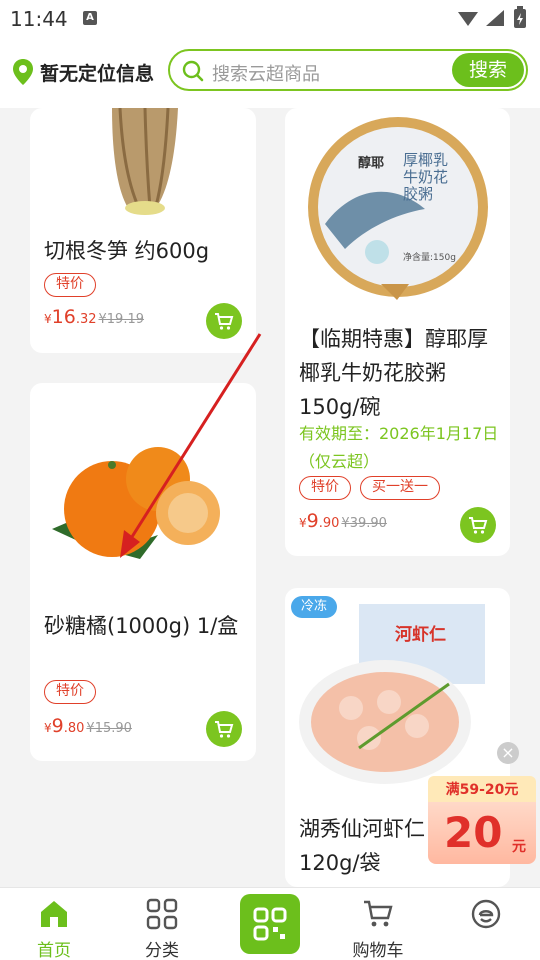 The width and height of the screenshot is (540, 960). I want to click on promo-threshold: 满59-20元, so click(482, 790).